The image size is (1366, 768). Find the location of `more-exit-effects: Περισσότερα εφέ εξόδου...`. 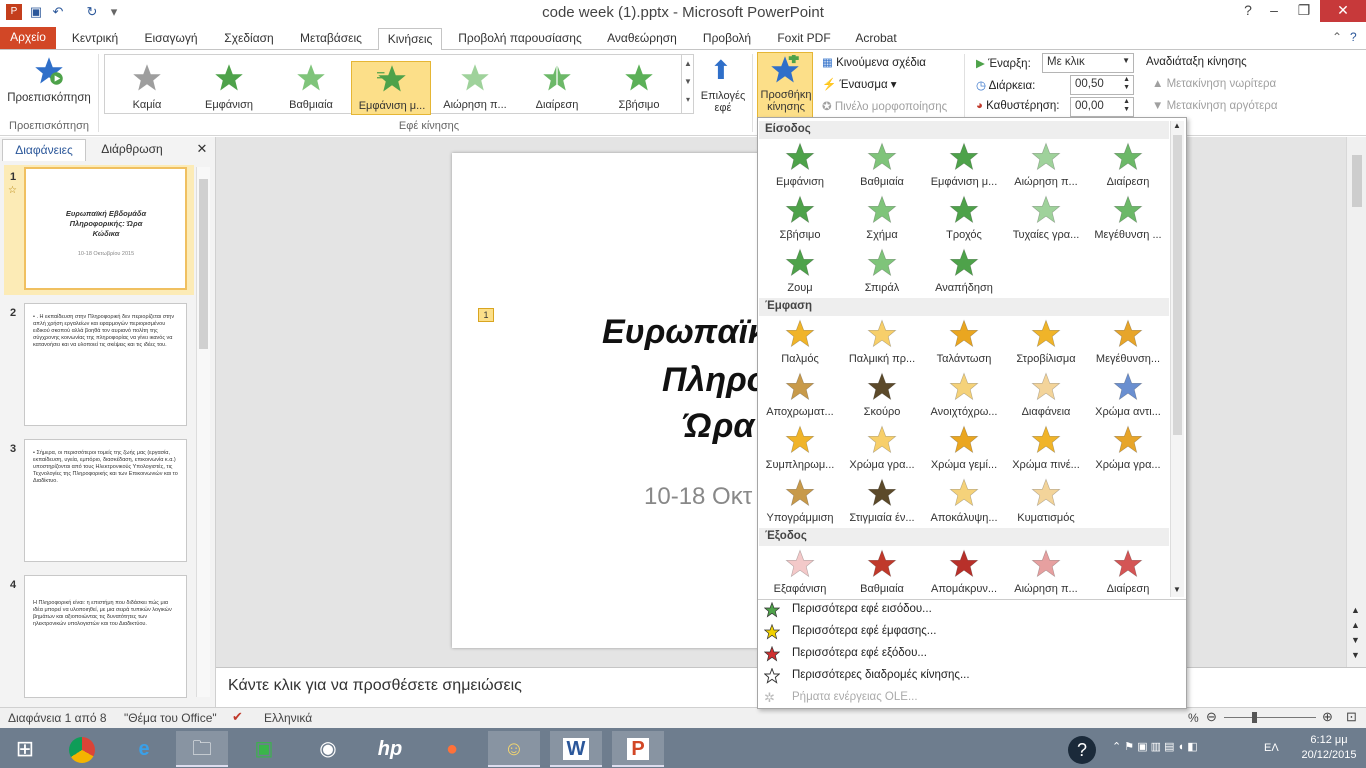

more-exit-effects: Περισσότερα εφέ εξόδου... is located at coordinates (972, 655).